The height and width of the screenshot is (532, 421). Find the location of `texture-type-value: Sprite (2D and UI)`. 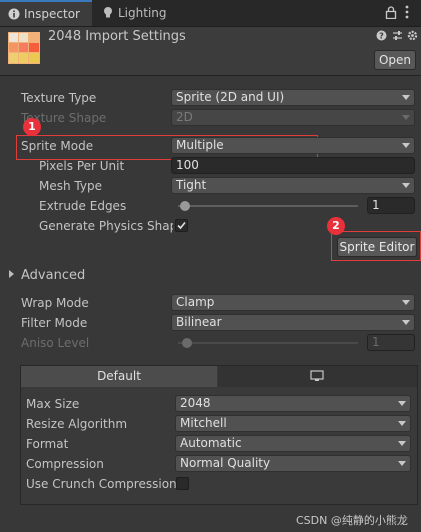

texture-type-value: Sprite (2D and UI) is located at coordinates (230, 97).